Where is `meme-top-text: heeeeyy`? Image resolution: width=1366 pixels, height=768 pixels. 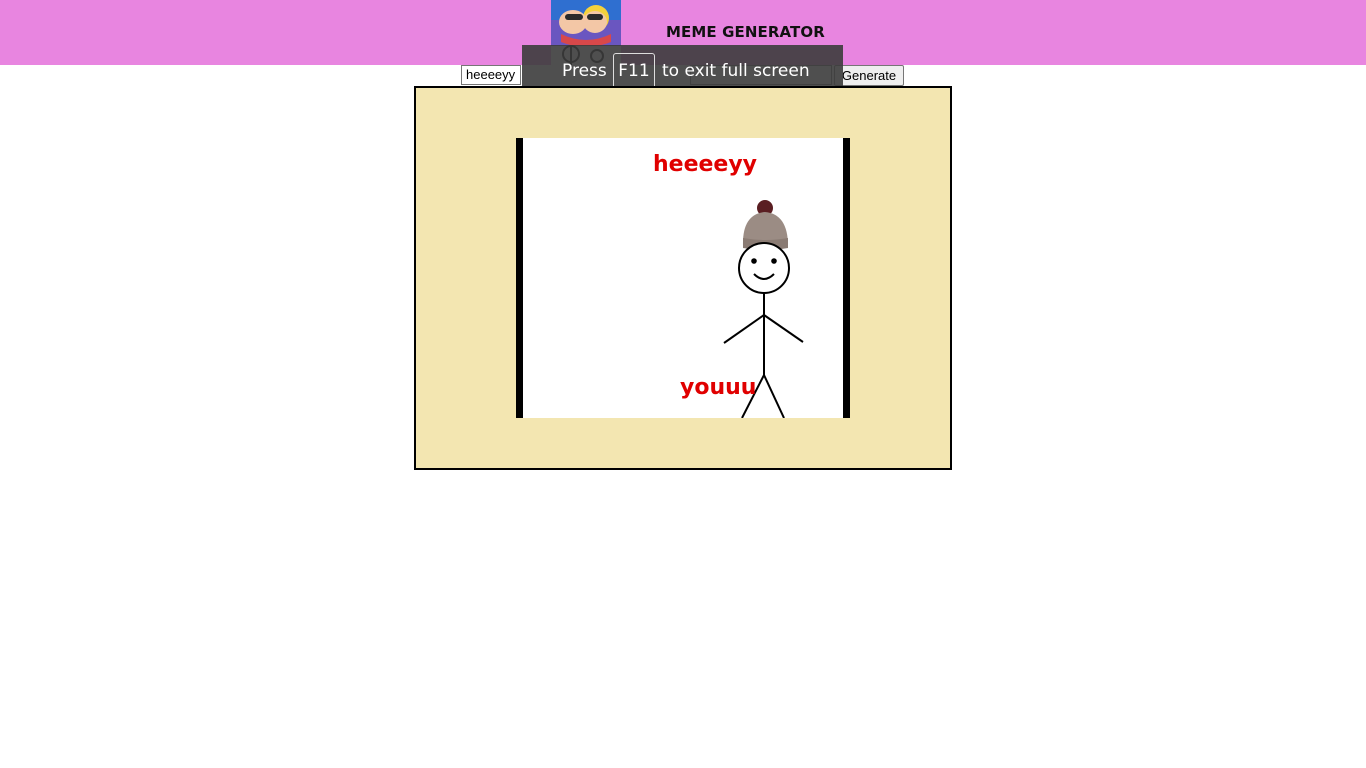
meme-top-text: heeeeyy is located at coordinates (705, 164).